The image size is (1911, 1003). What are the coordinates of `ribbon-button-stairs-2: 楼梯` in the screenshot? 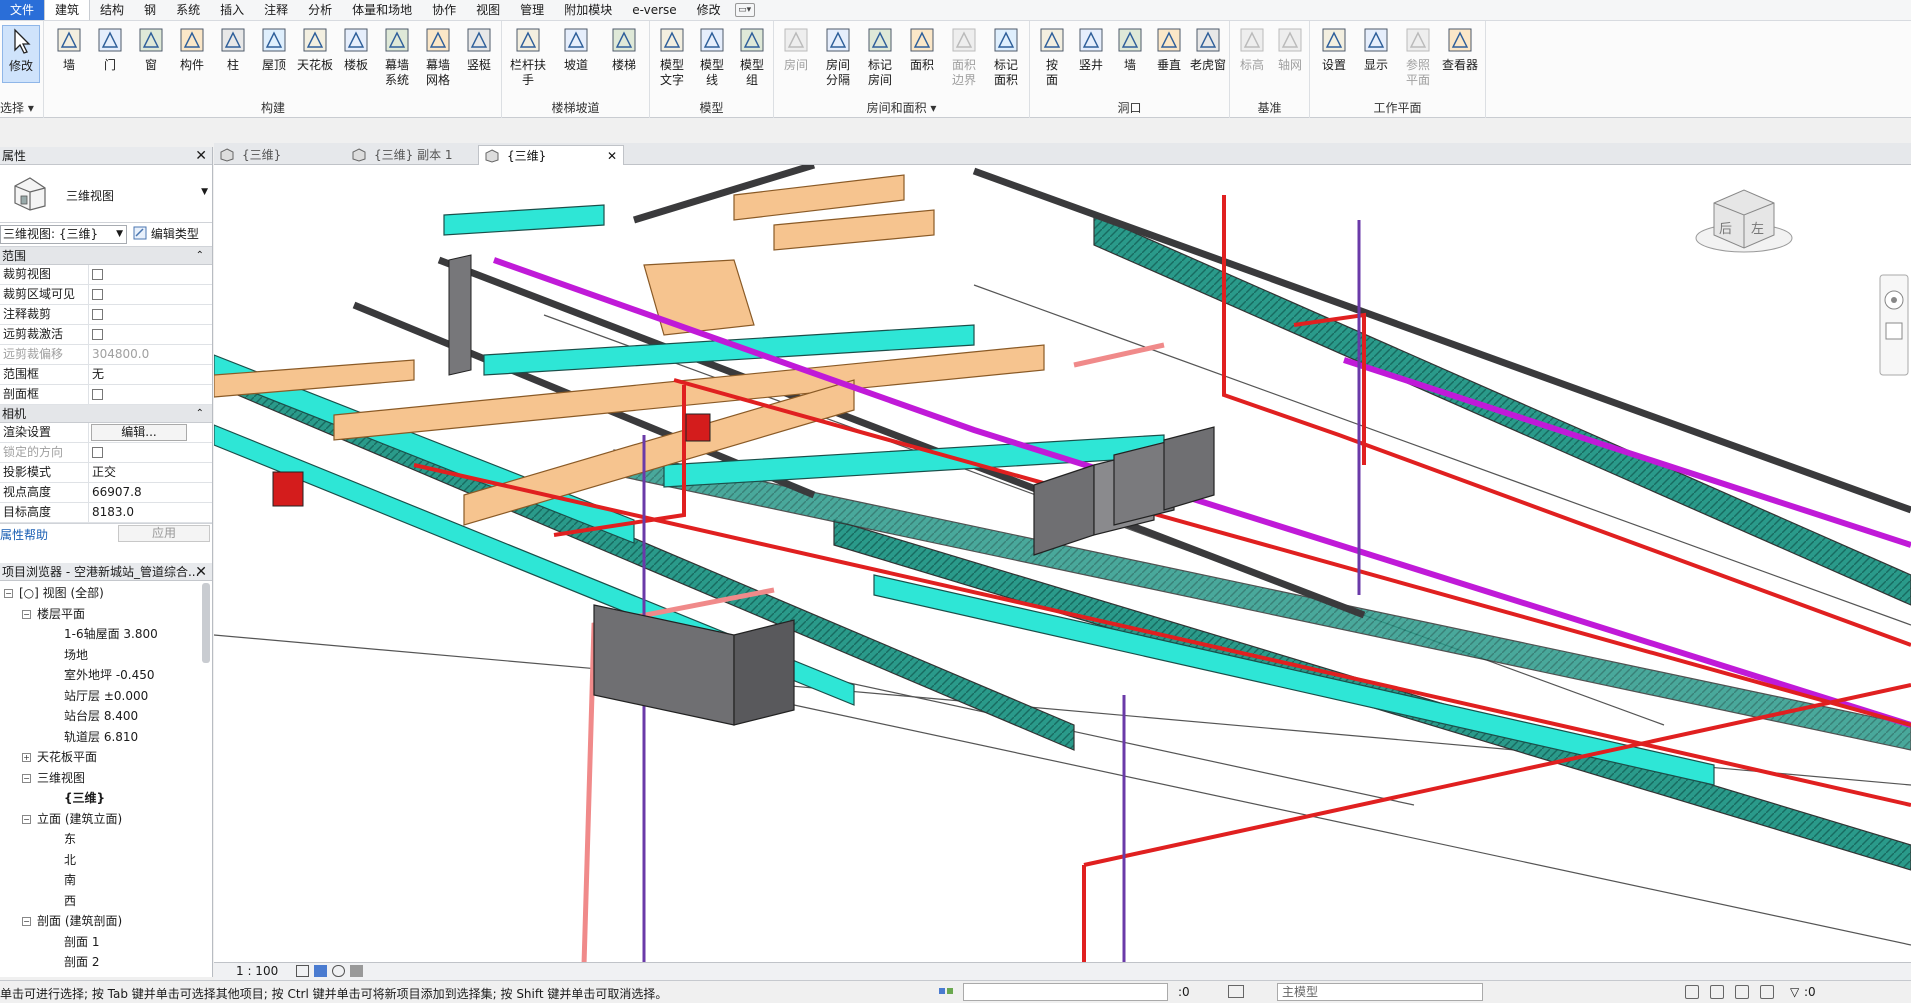 It's located at (624, 49).